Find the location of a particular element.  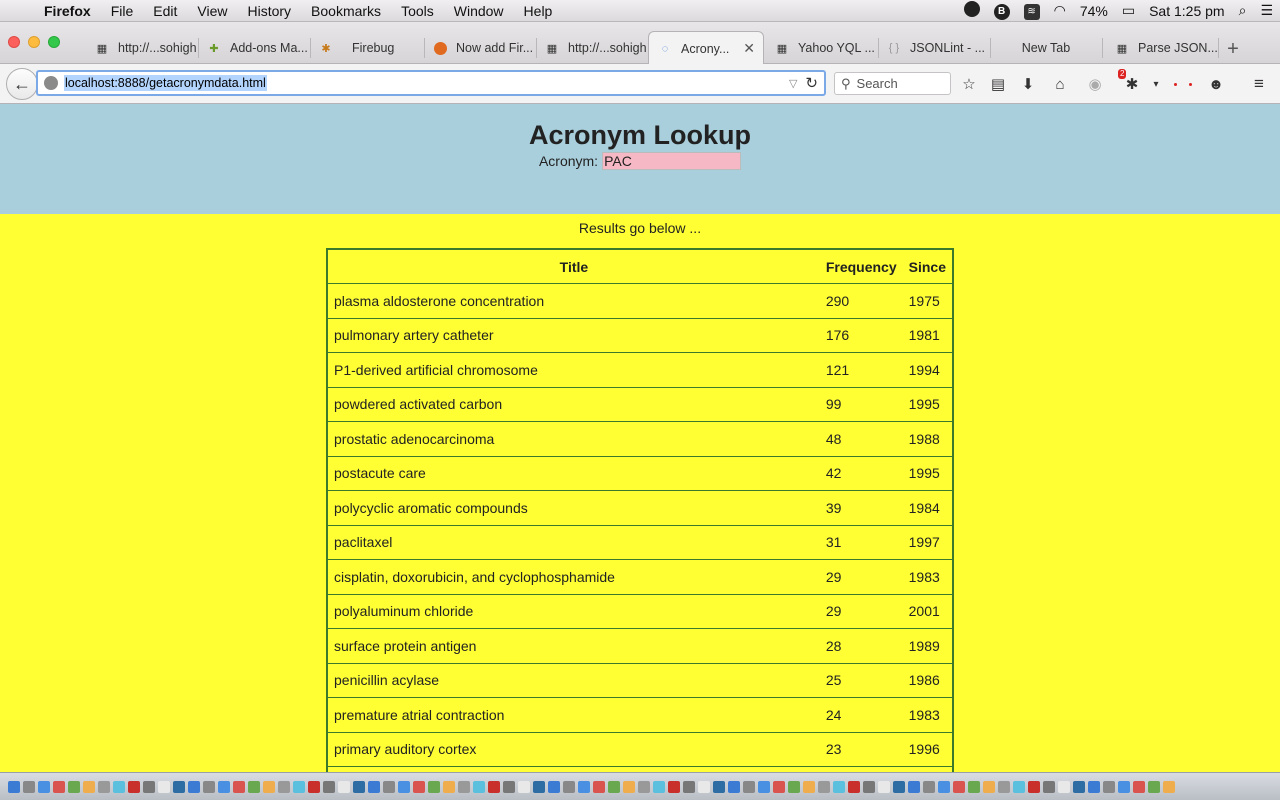

minimize-window-button is located at coordinates (34, 42).